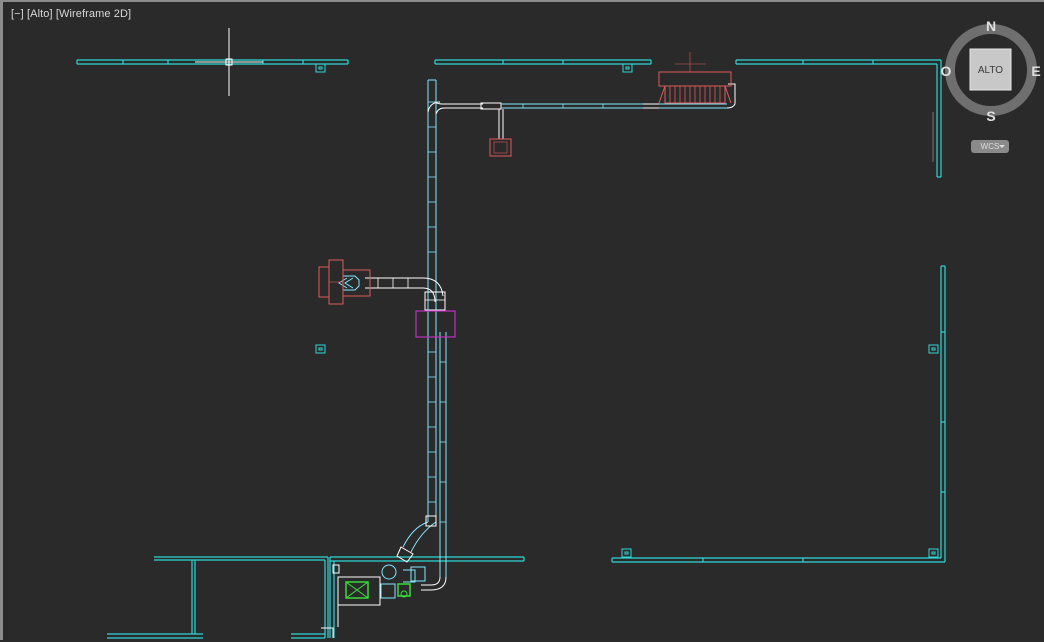  What do you see at coordinates (218, 597) in the screenshot?
I see `wall-bottom-left` at bounding box center [218, 597].